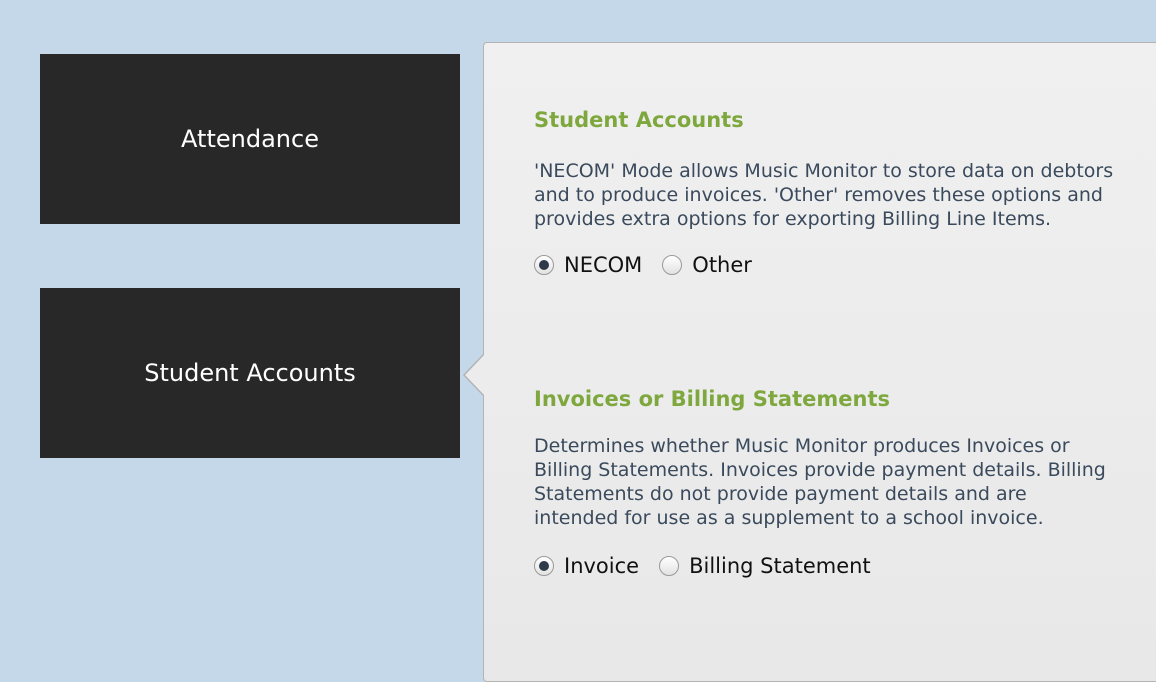  I want to click on radio-label: NECOM, so click(603, 265).